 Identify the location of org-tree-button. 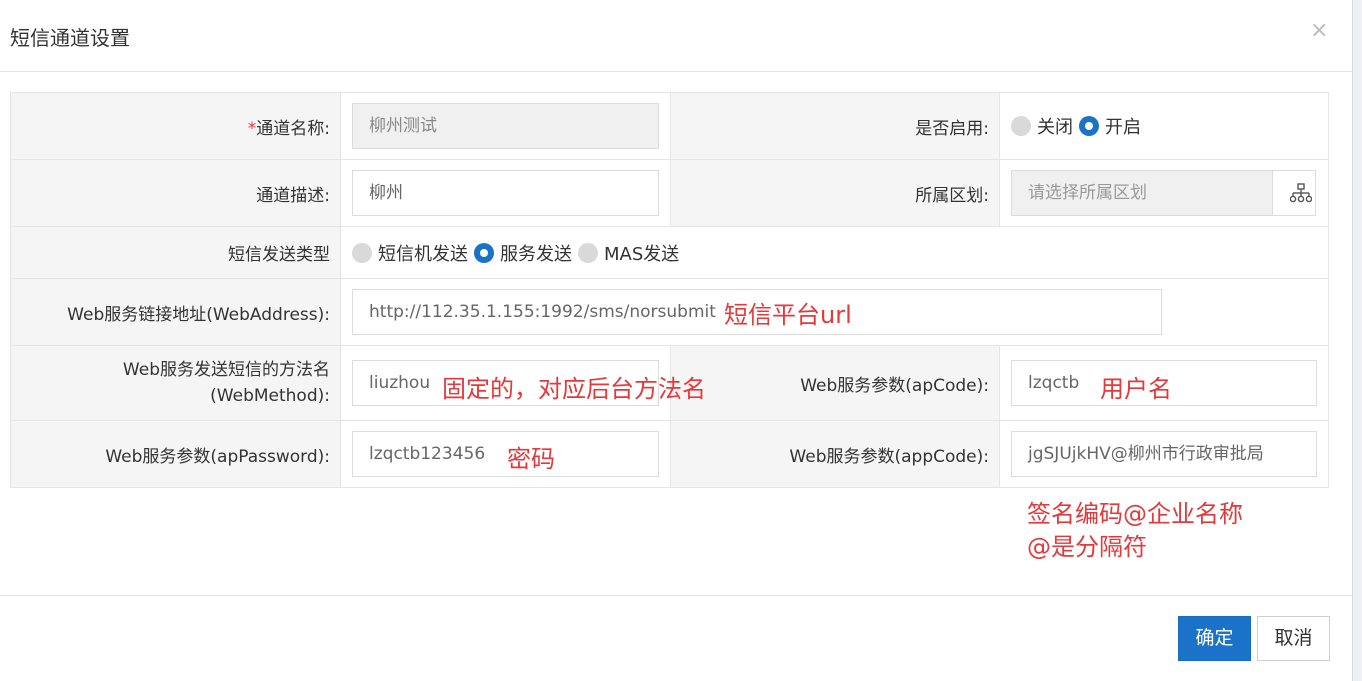
(1293, 193).